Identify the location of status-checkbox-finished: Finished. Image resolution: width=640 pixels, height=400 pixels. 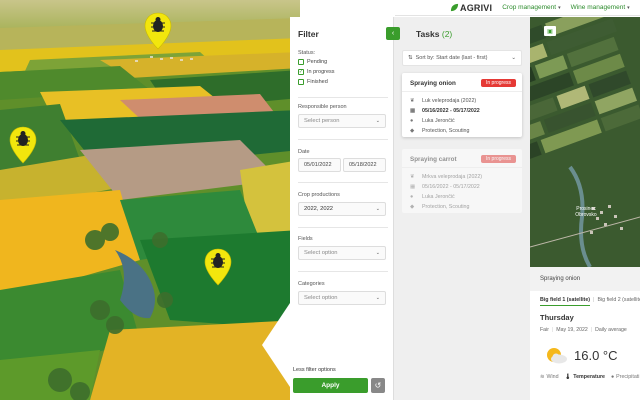
(313, 82).